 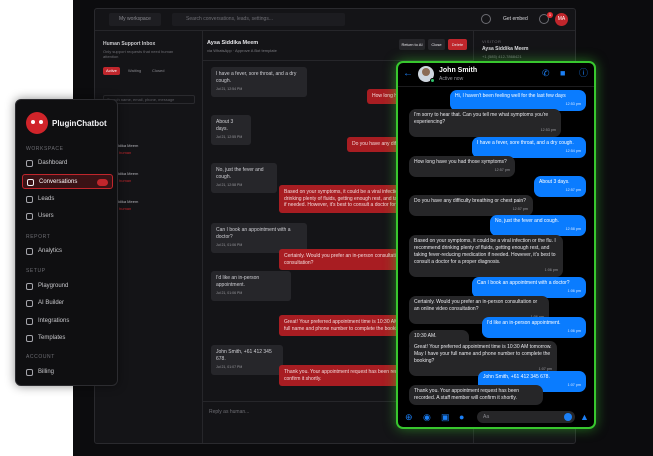 What do you see at coordinates (29, 338) in the screenshot?
I see `templates-icon` at bounding box center [29, 338].